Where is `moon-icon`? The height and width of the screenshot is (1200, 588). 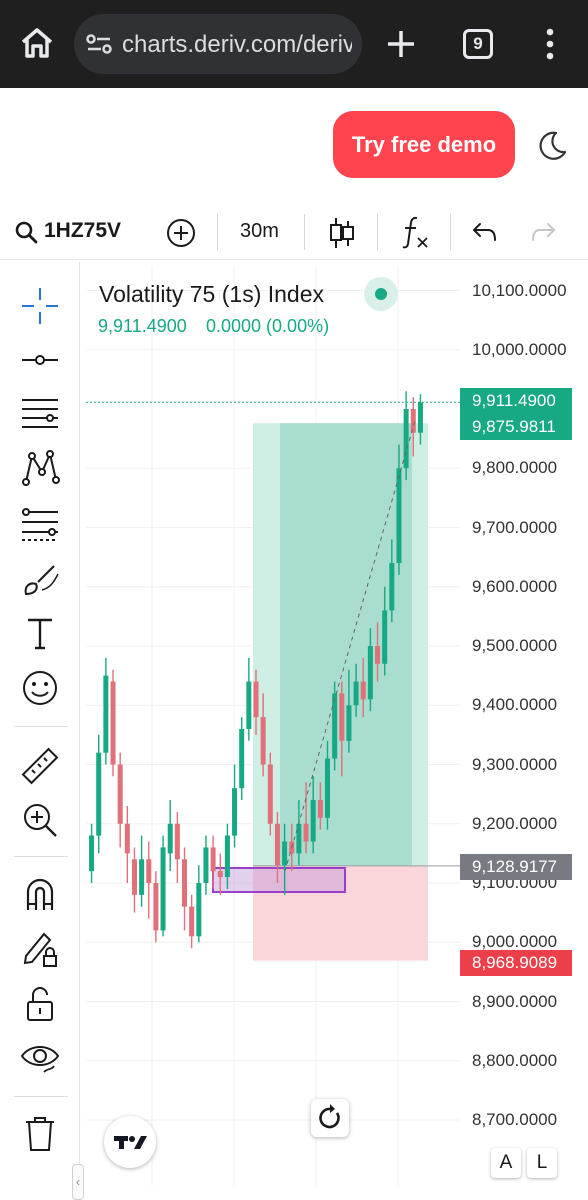
moon-icon is located at coordinates (552, 146).